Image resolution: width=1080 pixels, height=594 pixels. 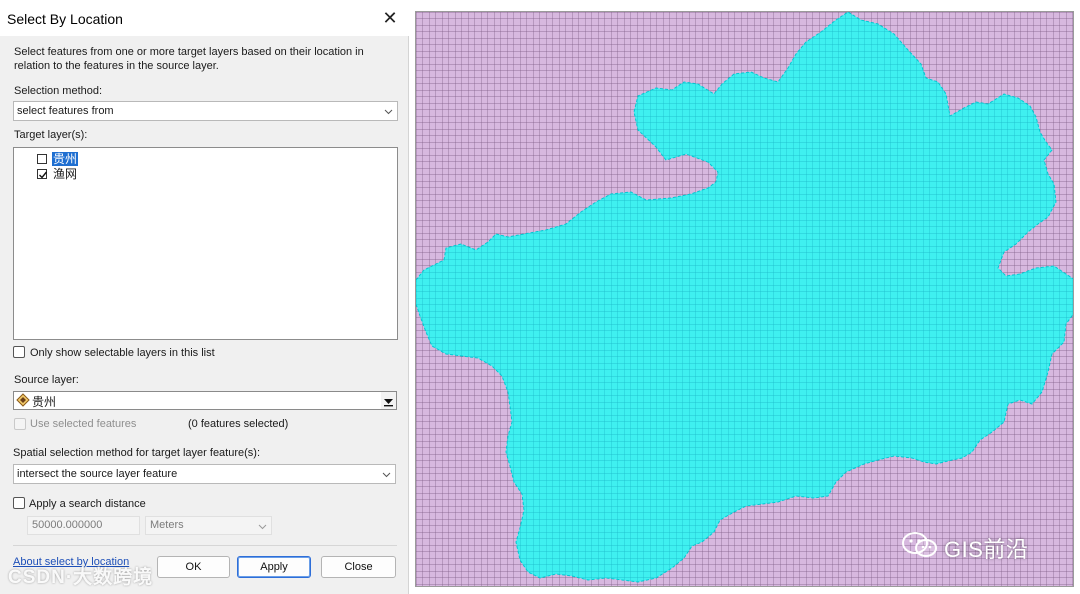 I want to click on distance-unit-dropdown: Meters, so click(x=208, y=525).